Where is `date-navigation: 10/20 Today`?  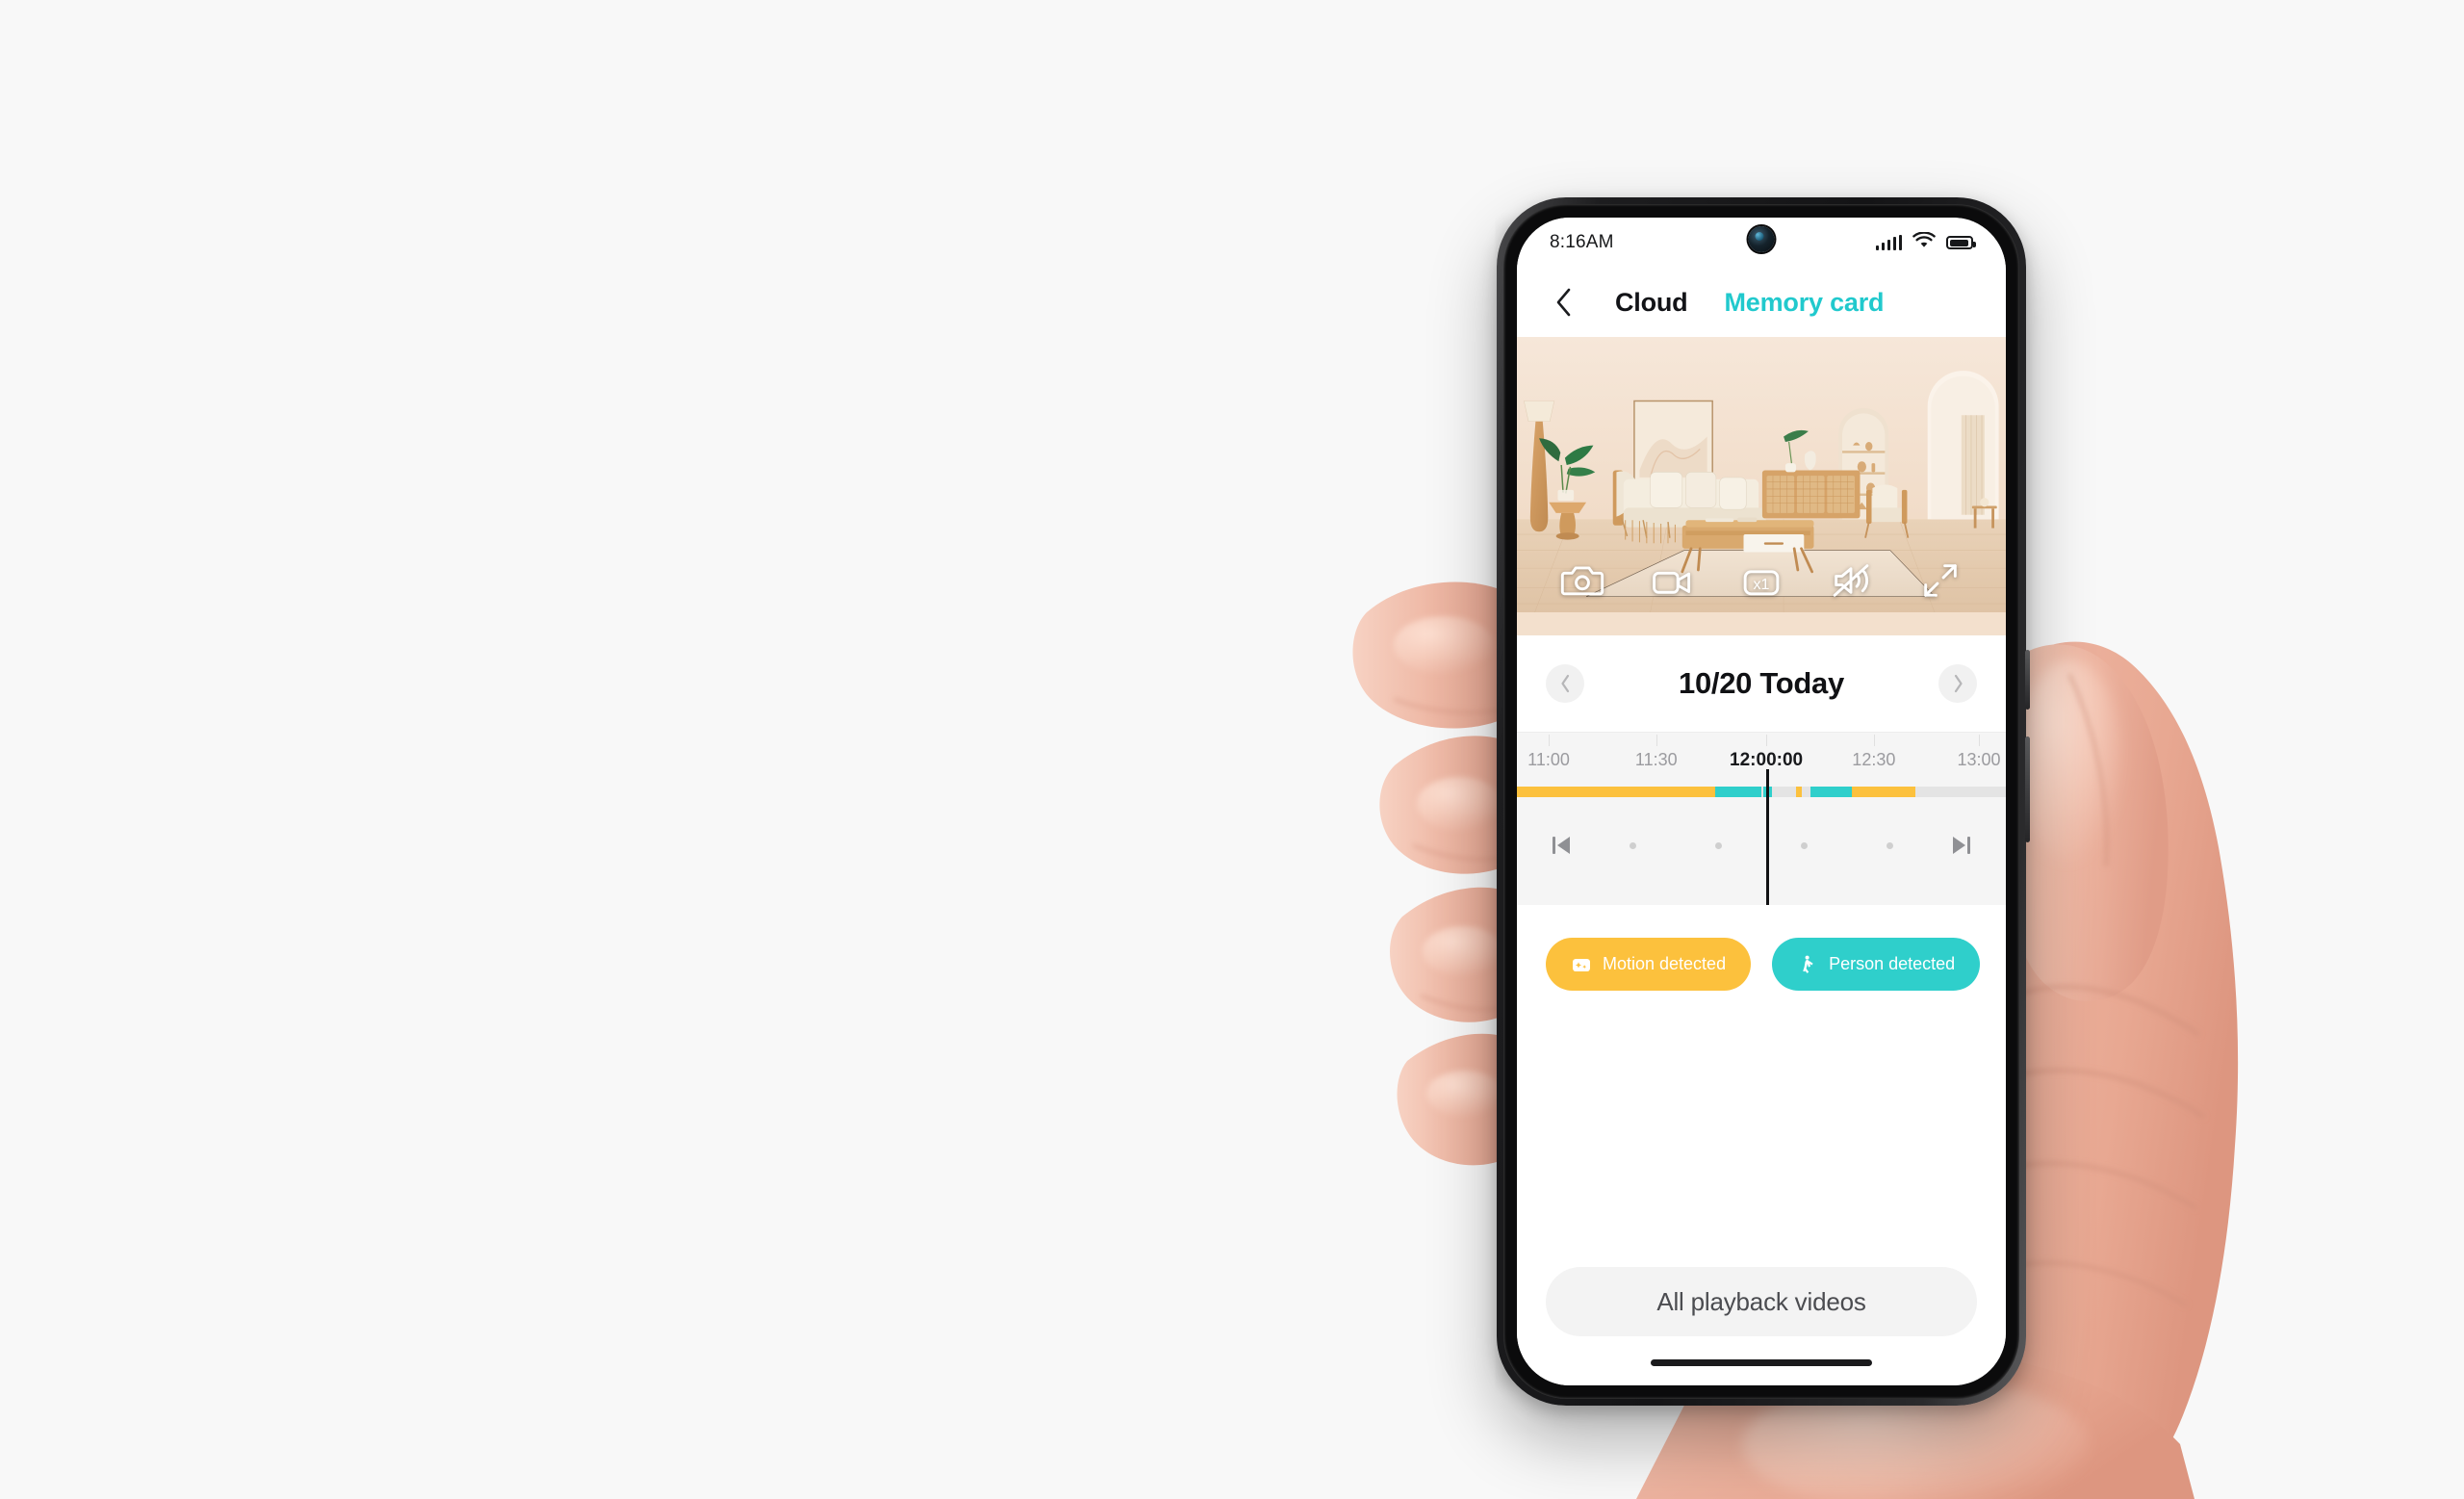 date-navigation: 10/20 Today is located at coordinates (1761, 683).